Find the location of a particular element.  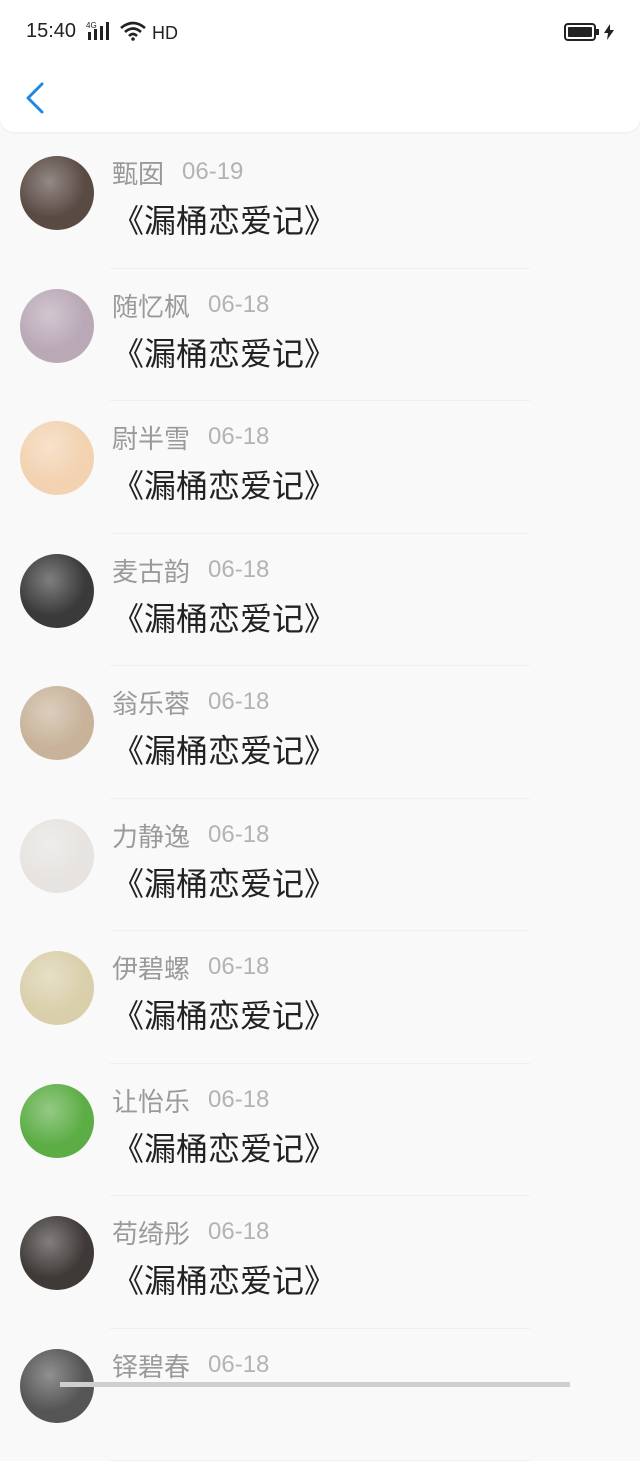

list-item: 让怡乐 06-18 《漏桶恋爱记》 is located at coordinates (320, 1130).